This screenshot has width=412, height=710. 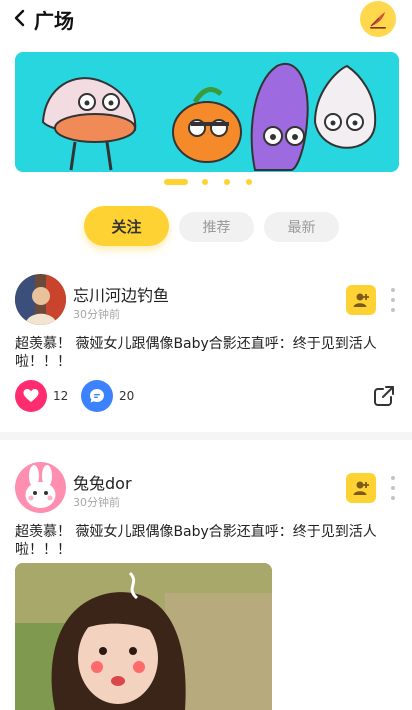 What do you see at coordinates (384, 396) in the screenshot?
I see `share-icon` at bounding box center [384, 396].